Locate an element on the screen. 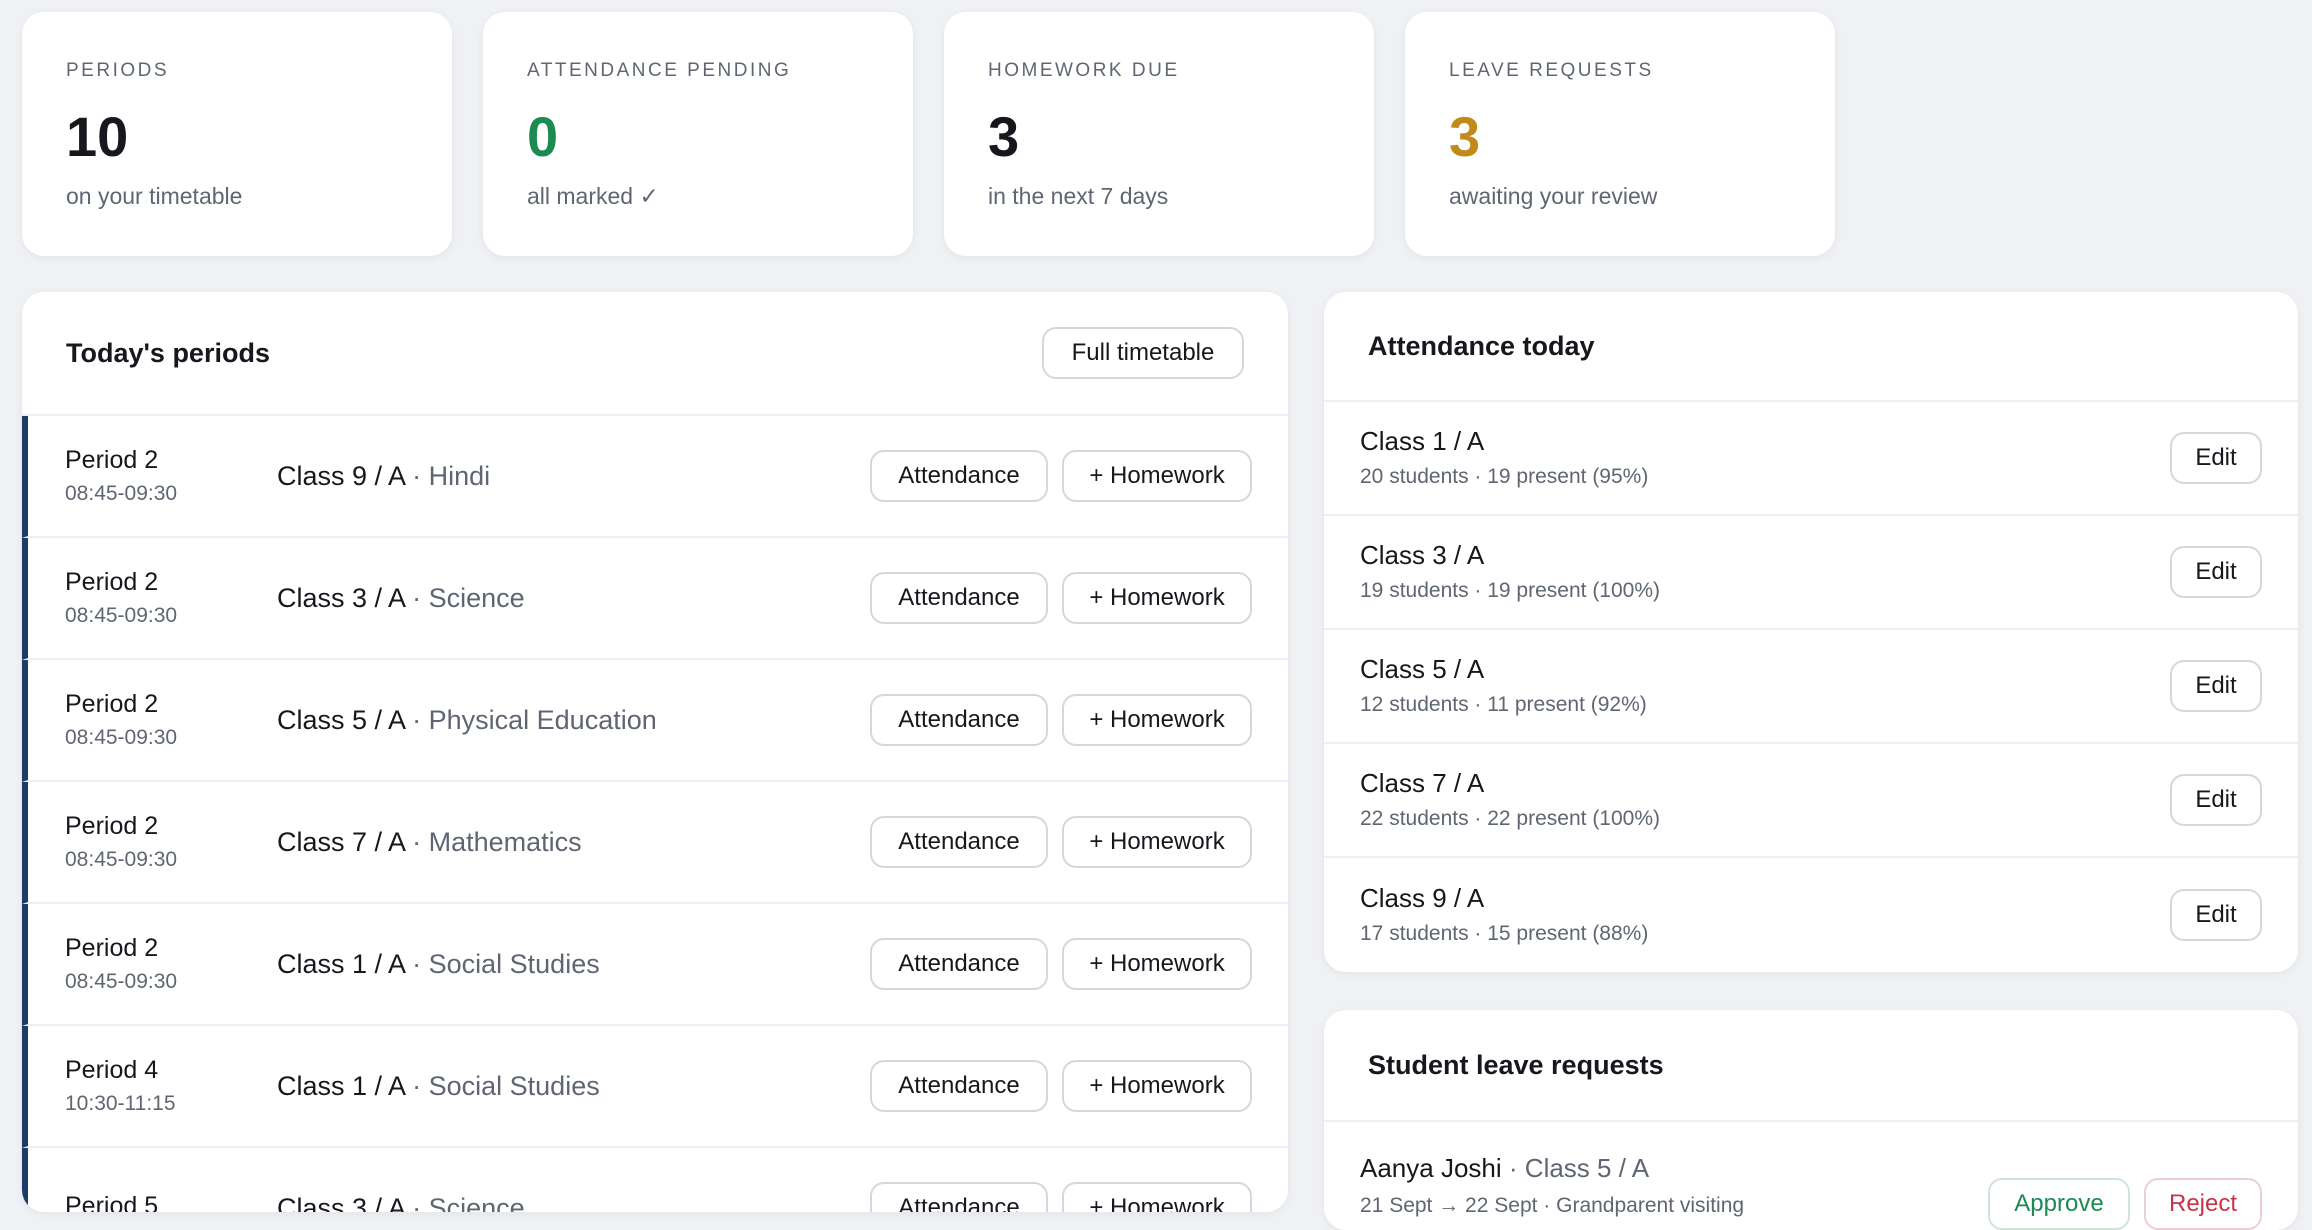 The width and height of the screenshot is (2312, 1230). period-class-subject: Class 5 / A · Physical Education is located at coordinates (573, 720).